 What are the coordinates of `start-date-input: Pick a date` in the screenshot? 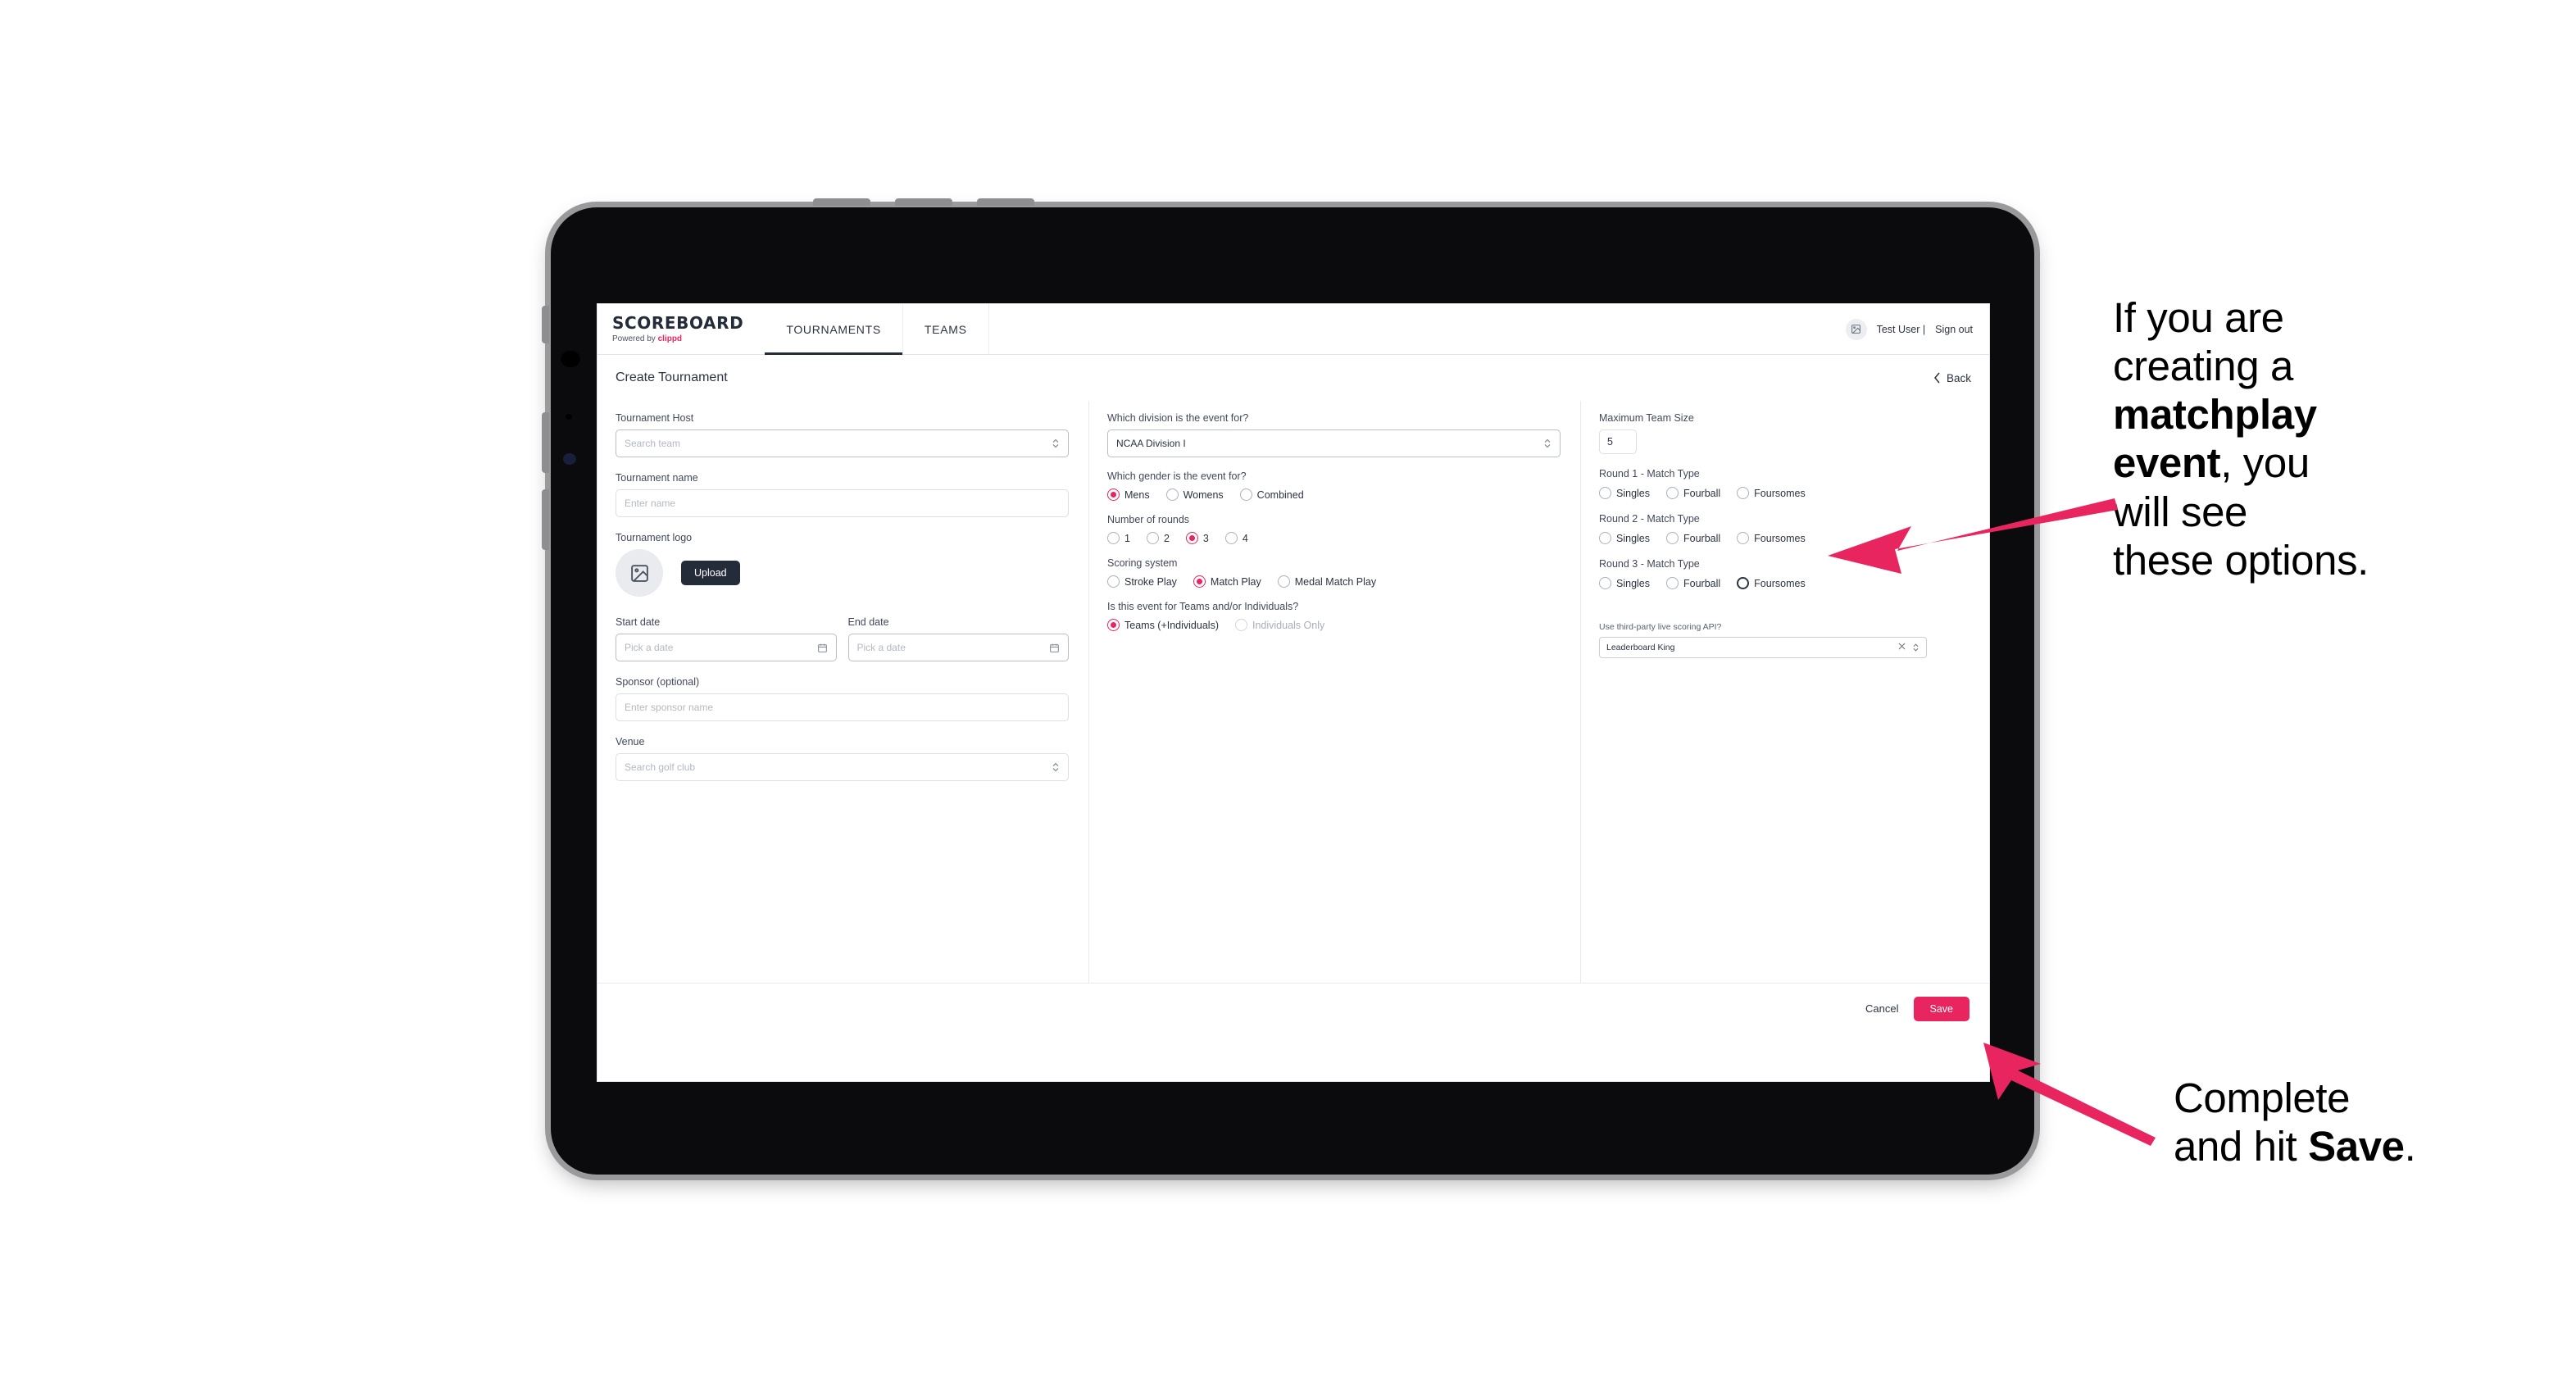 It's located at (726, 647).